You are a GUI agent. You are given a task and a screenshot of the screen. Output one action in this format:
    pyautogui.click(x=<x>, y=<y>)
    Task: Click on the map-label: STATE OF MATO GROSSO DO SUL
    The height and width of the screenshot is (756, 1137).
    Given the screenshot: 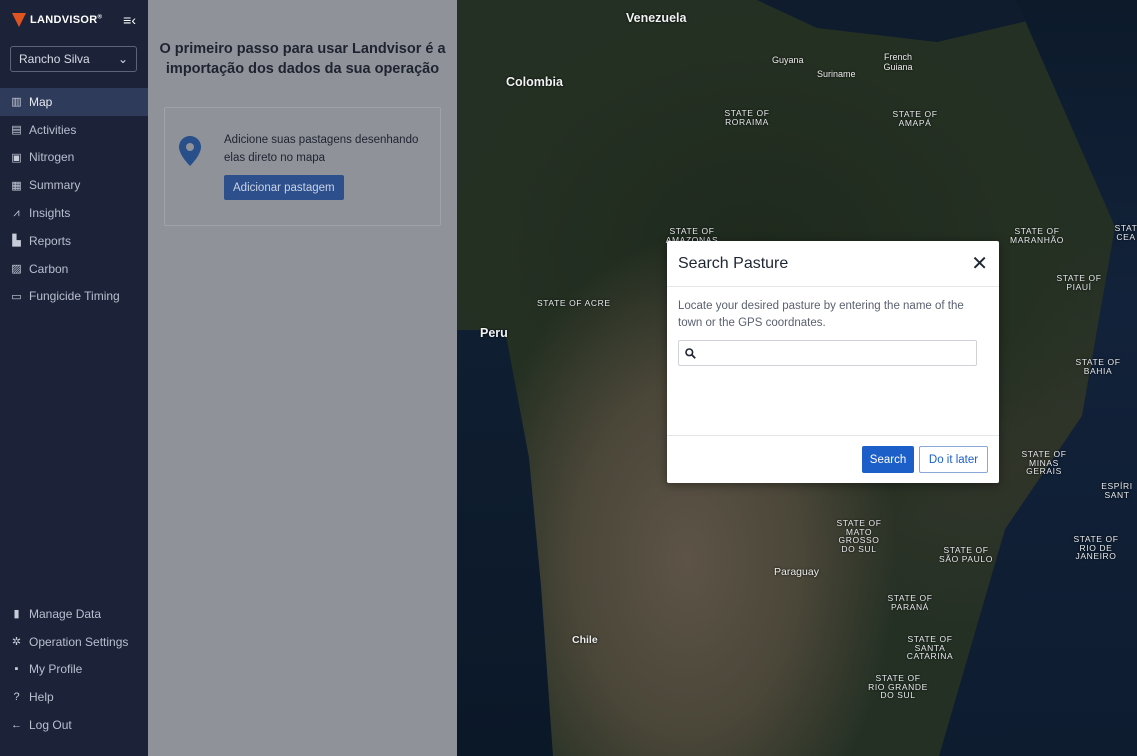 What is the action you would take?
    pyautogui.click(x=859, y=536)
    